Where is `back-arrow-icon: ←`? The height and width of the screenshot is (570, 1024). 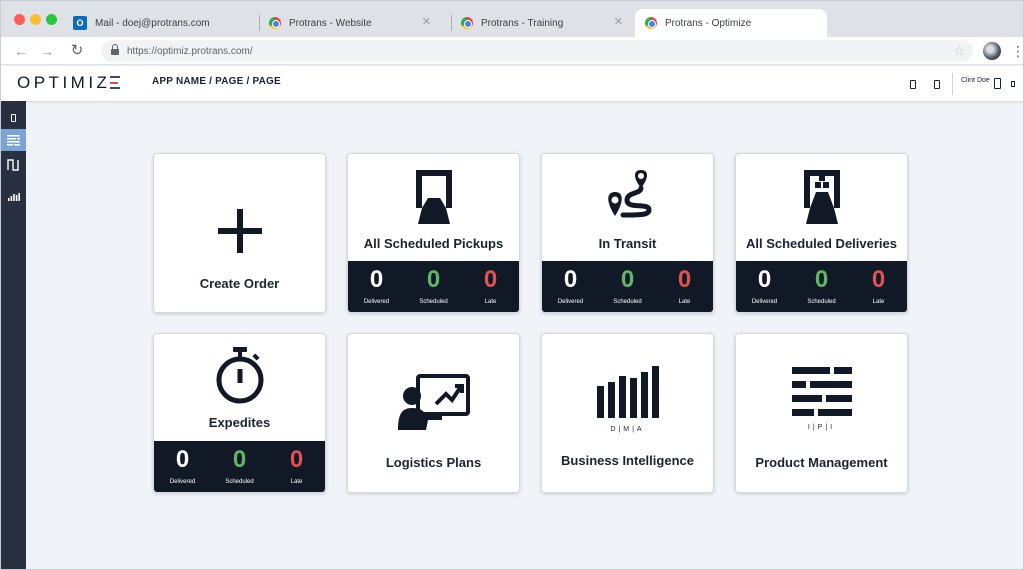
back-arrow-icon: ← is located at coordinates (21, 51).